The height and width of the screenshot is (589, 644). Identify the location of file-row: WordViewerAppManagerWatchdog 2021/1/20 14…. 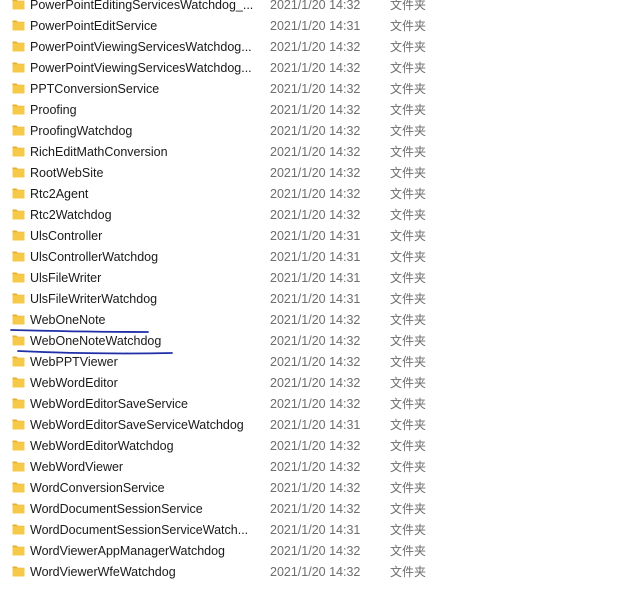
(322, 550).